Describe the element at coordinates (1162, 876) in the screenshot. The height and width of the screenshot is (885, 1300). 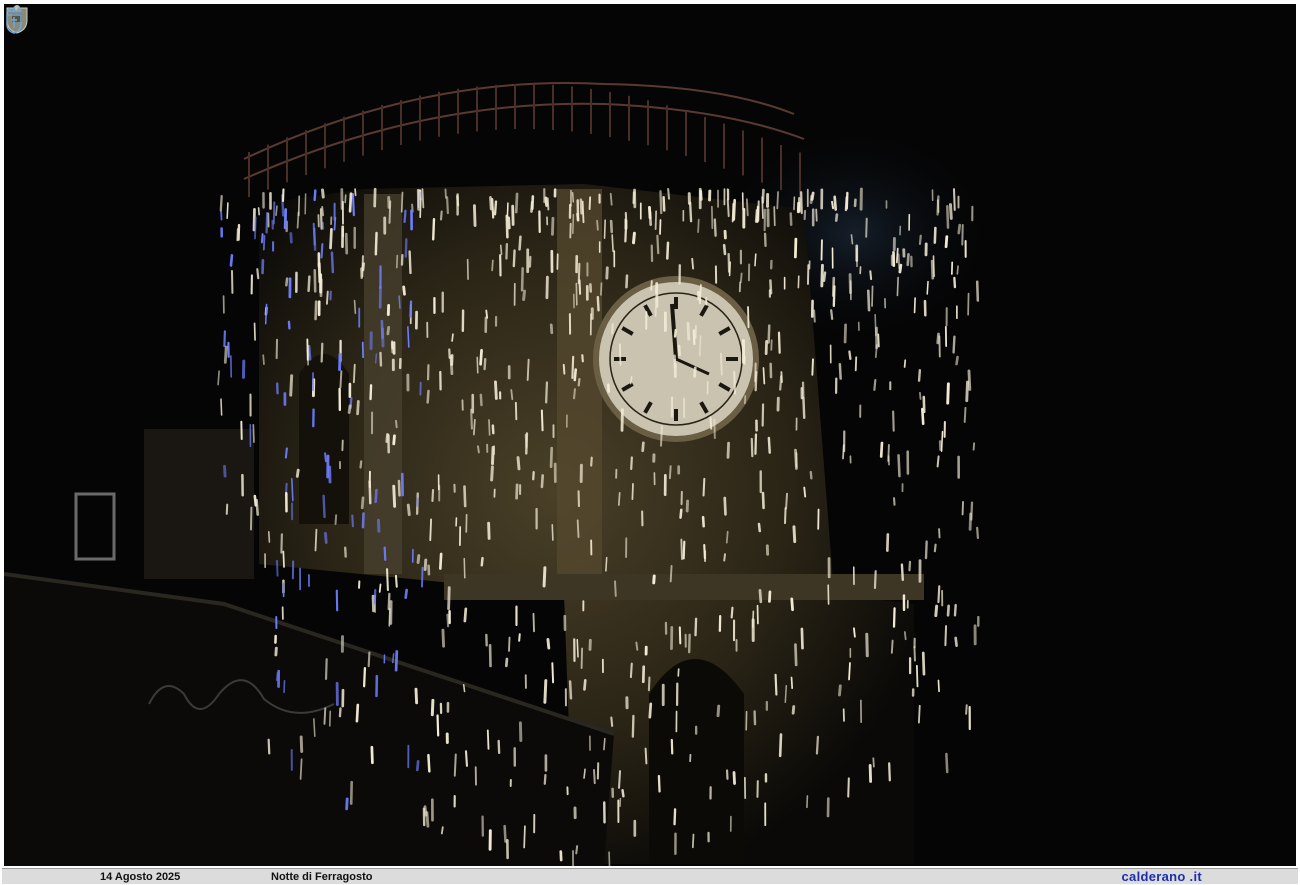
I see `site-link: calderano .it` at that location.